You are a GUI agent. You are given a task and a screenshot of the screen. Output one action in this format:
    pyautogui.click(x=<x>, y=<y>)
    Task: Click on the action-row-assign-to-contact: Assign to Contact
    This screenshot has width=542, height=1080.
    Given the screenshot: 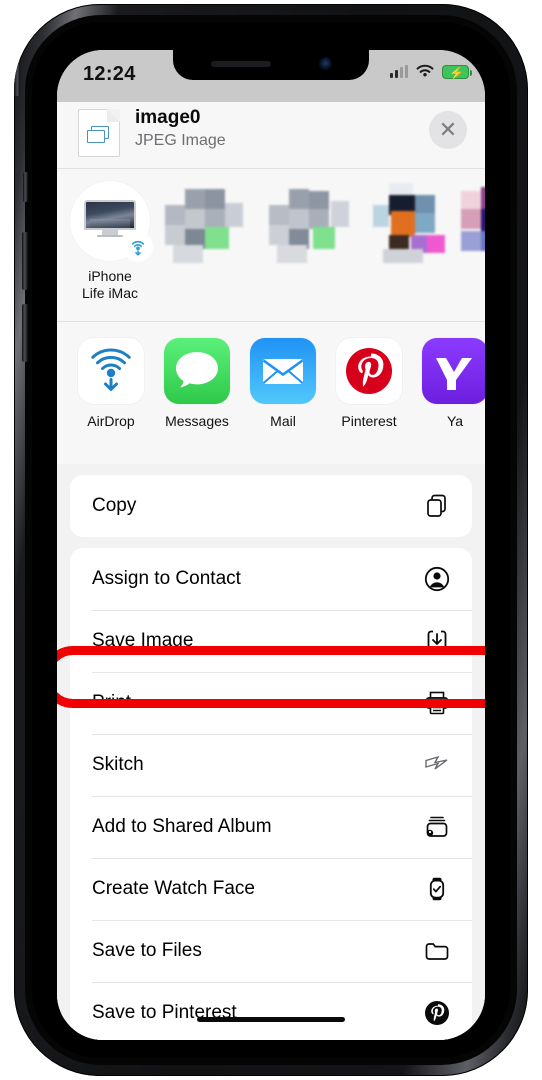 What is the action you would take?
    pyautogui.click(x=271, y=579)
    